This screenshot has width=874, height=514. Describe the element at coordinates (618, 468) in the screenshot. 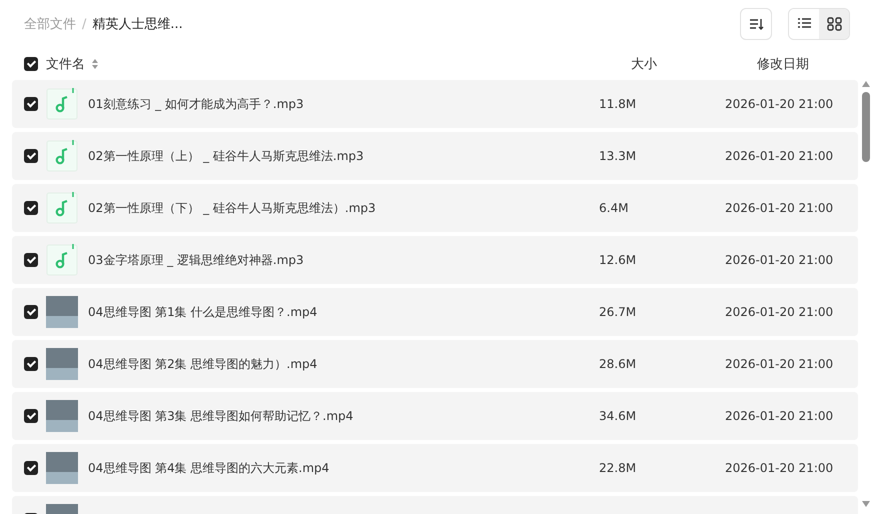

I see `file-size: 22.8M` at that location.